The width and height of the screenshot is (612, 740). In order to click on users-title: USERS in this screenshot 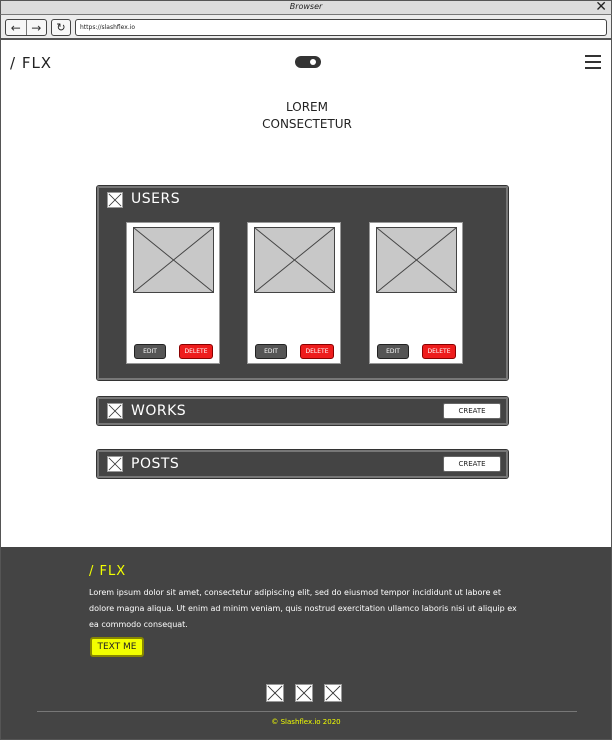, I will do `click(156, 199)`.